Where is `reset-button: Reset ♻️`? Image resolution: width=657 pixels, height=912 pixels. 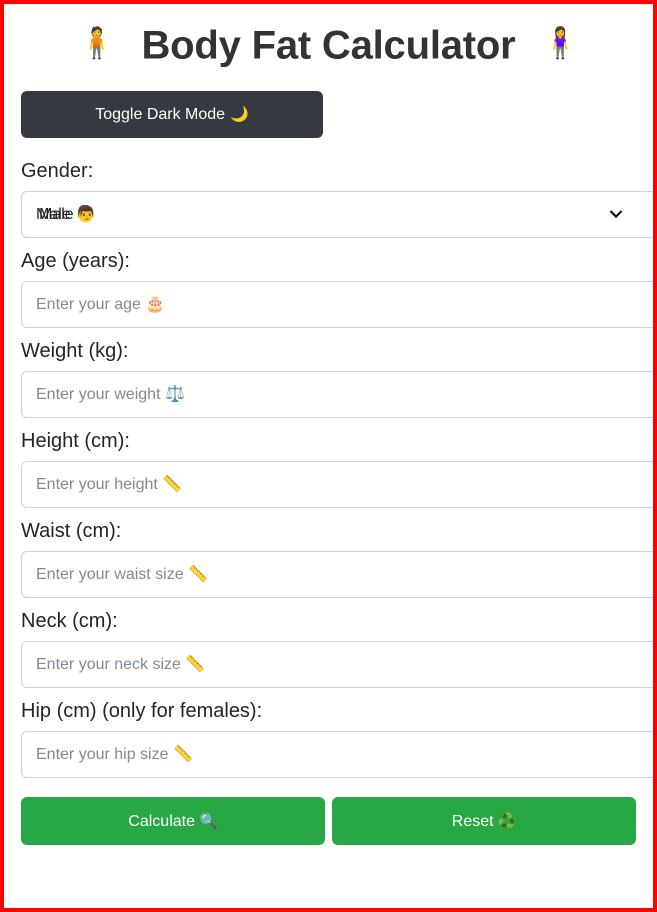
reset-button: Reset ♻️ is located at coordinates (484, 821).